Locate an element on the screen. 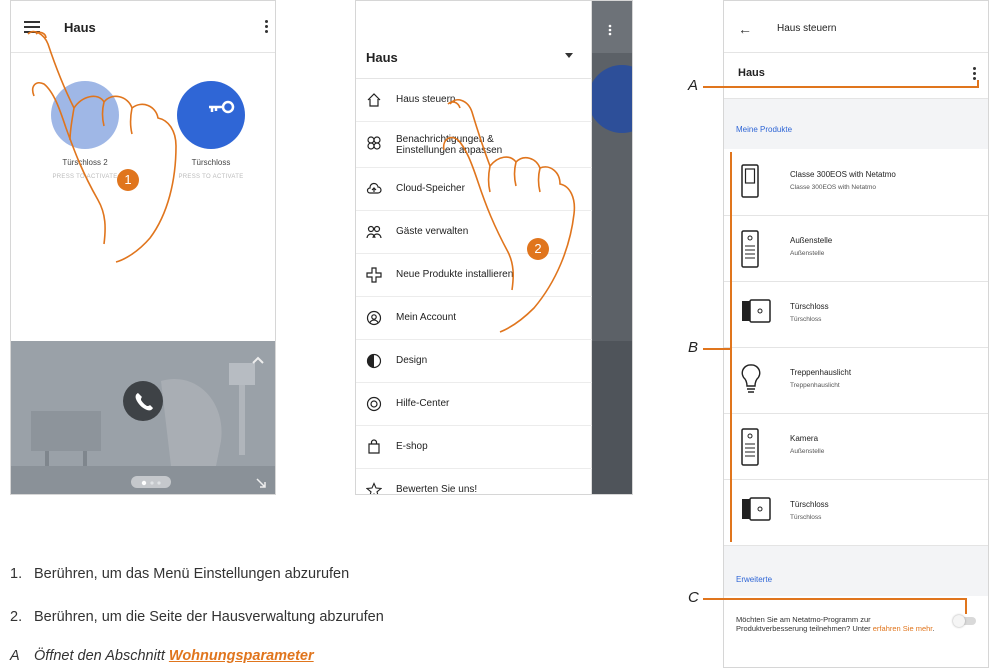  product-name: Türschloss is located at coordinates (809, 504).